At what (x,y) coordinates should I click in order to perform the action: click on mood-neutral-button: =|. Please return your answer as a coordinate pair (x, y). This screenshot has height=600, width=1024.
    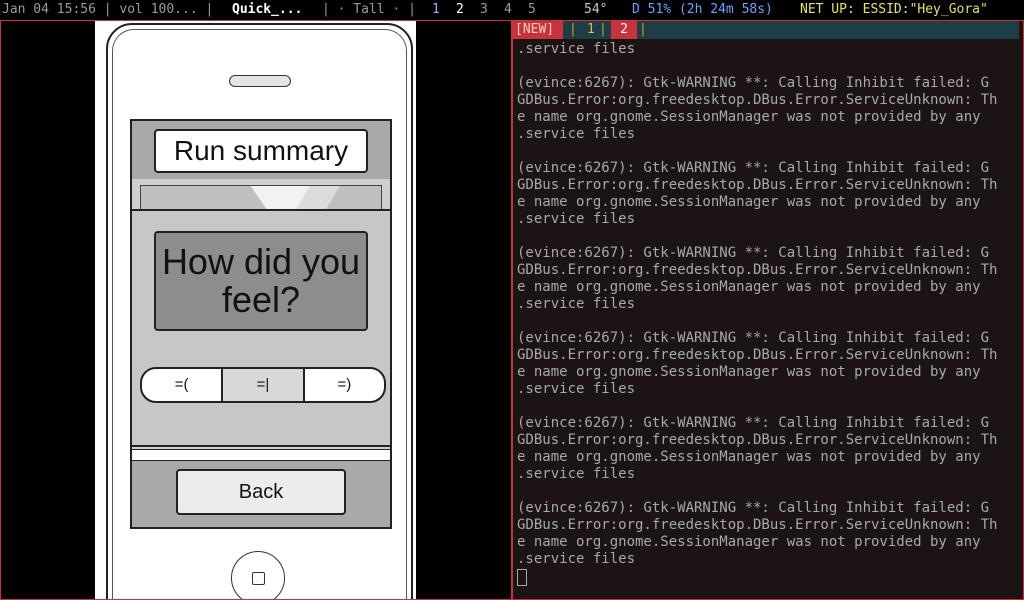
    Looking at the image, I should click on (264, 385).